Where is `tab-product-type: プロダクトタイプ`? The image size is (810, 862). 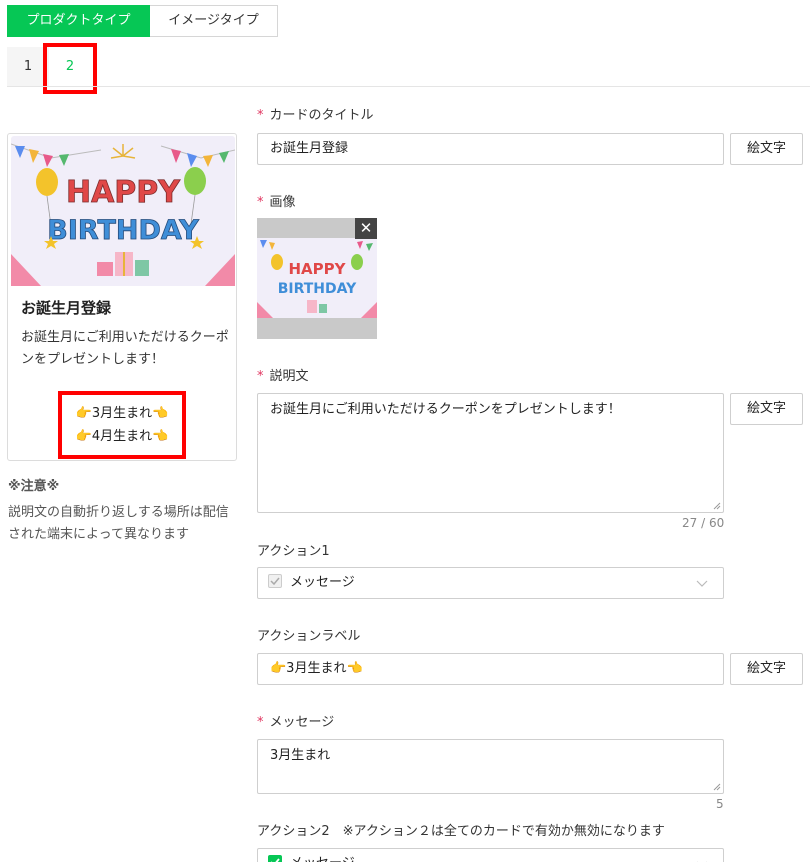
tab-product-type: プロダクトタイプ is located at coordinates (78, 21).